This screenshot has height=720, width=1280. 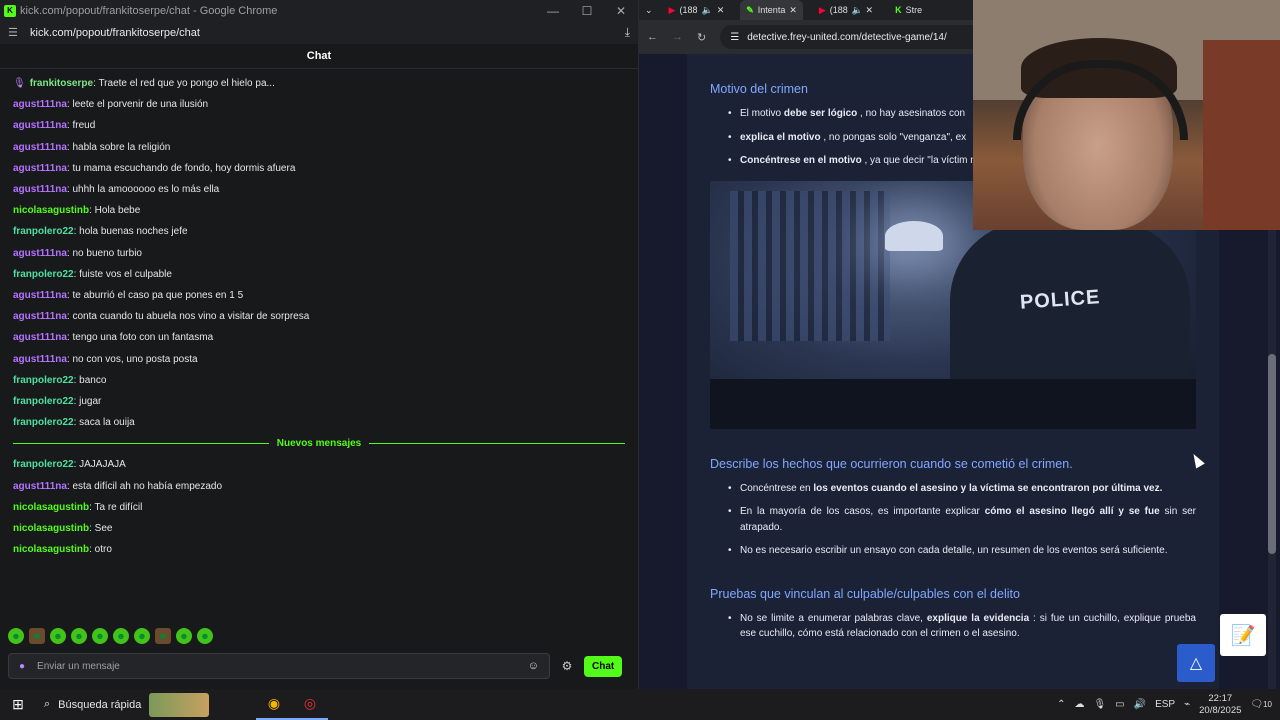 I want to click on emoji-picker-icon: ☺, so click(x=533, y=666).